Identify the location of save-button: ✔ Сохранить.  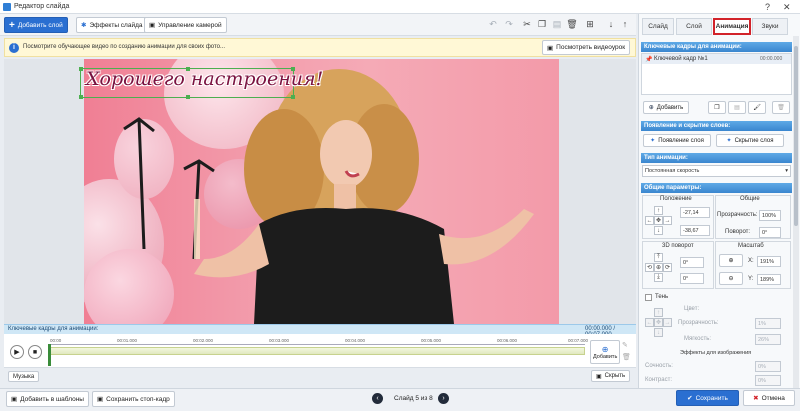
(707, 398).